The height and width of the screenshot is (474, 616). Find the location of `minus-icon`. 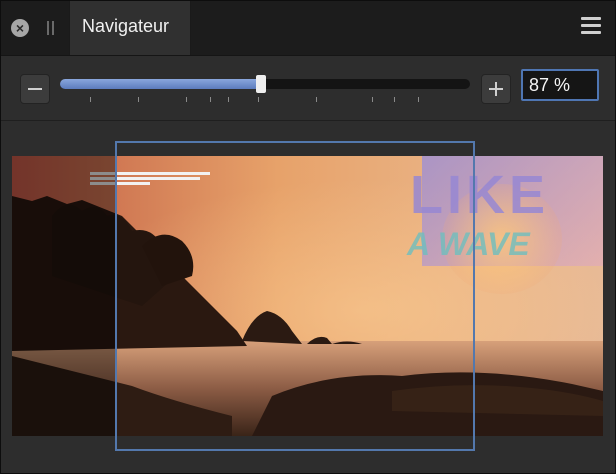

minus-icon is located at coordinates (35, 89).